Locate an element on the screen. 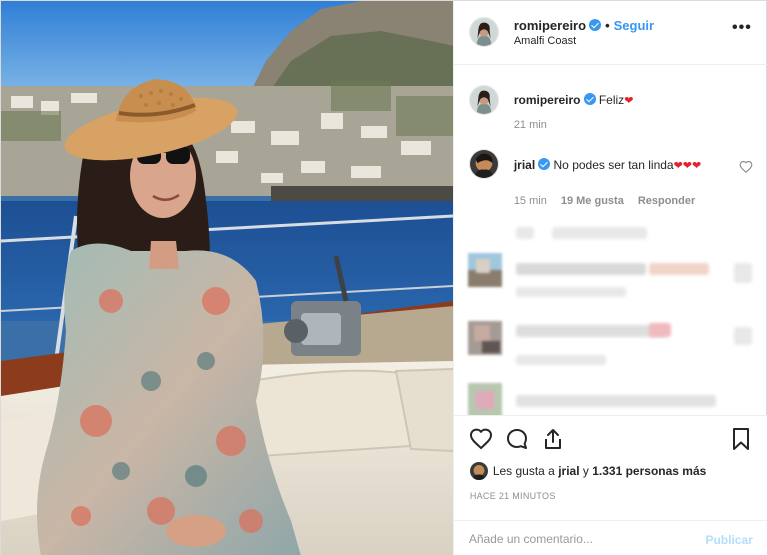  likes-user: jrial is located at coordinates (568, 471).